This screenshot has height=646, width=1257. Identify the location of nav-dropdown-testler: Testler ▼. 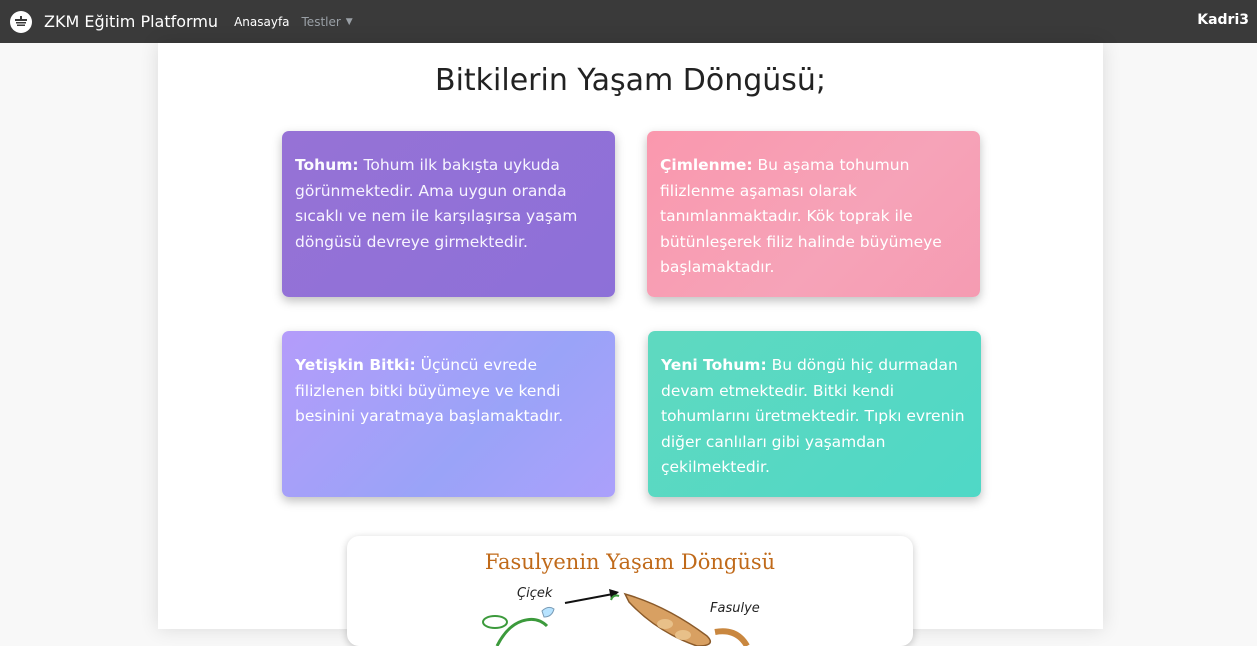
(327, 22).